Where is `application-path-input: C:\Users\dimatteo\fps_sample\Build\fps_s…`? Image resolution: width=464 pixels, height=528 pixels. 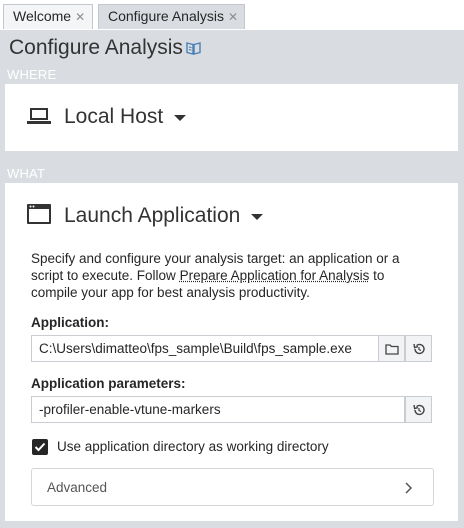
application-path-input: C:\Users\dimatteo\fps_sample\Build\fps_s… is located at coordinates (205, 348).